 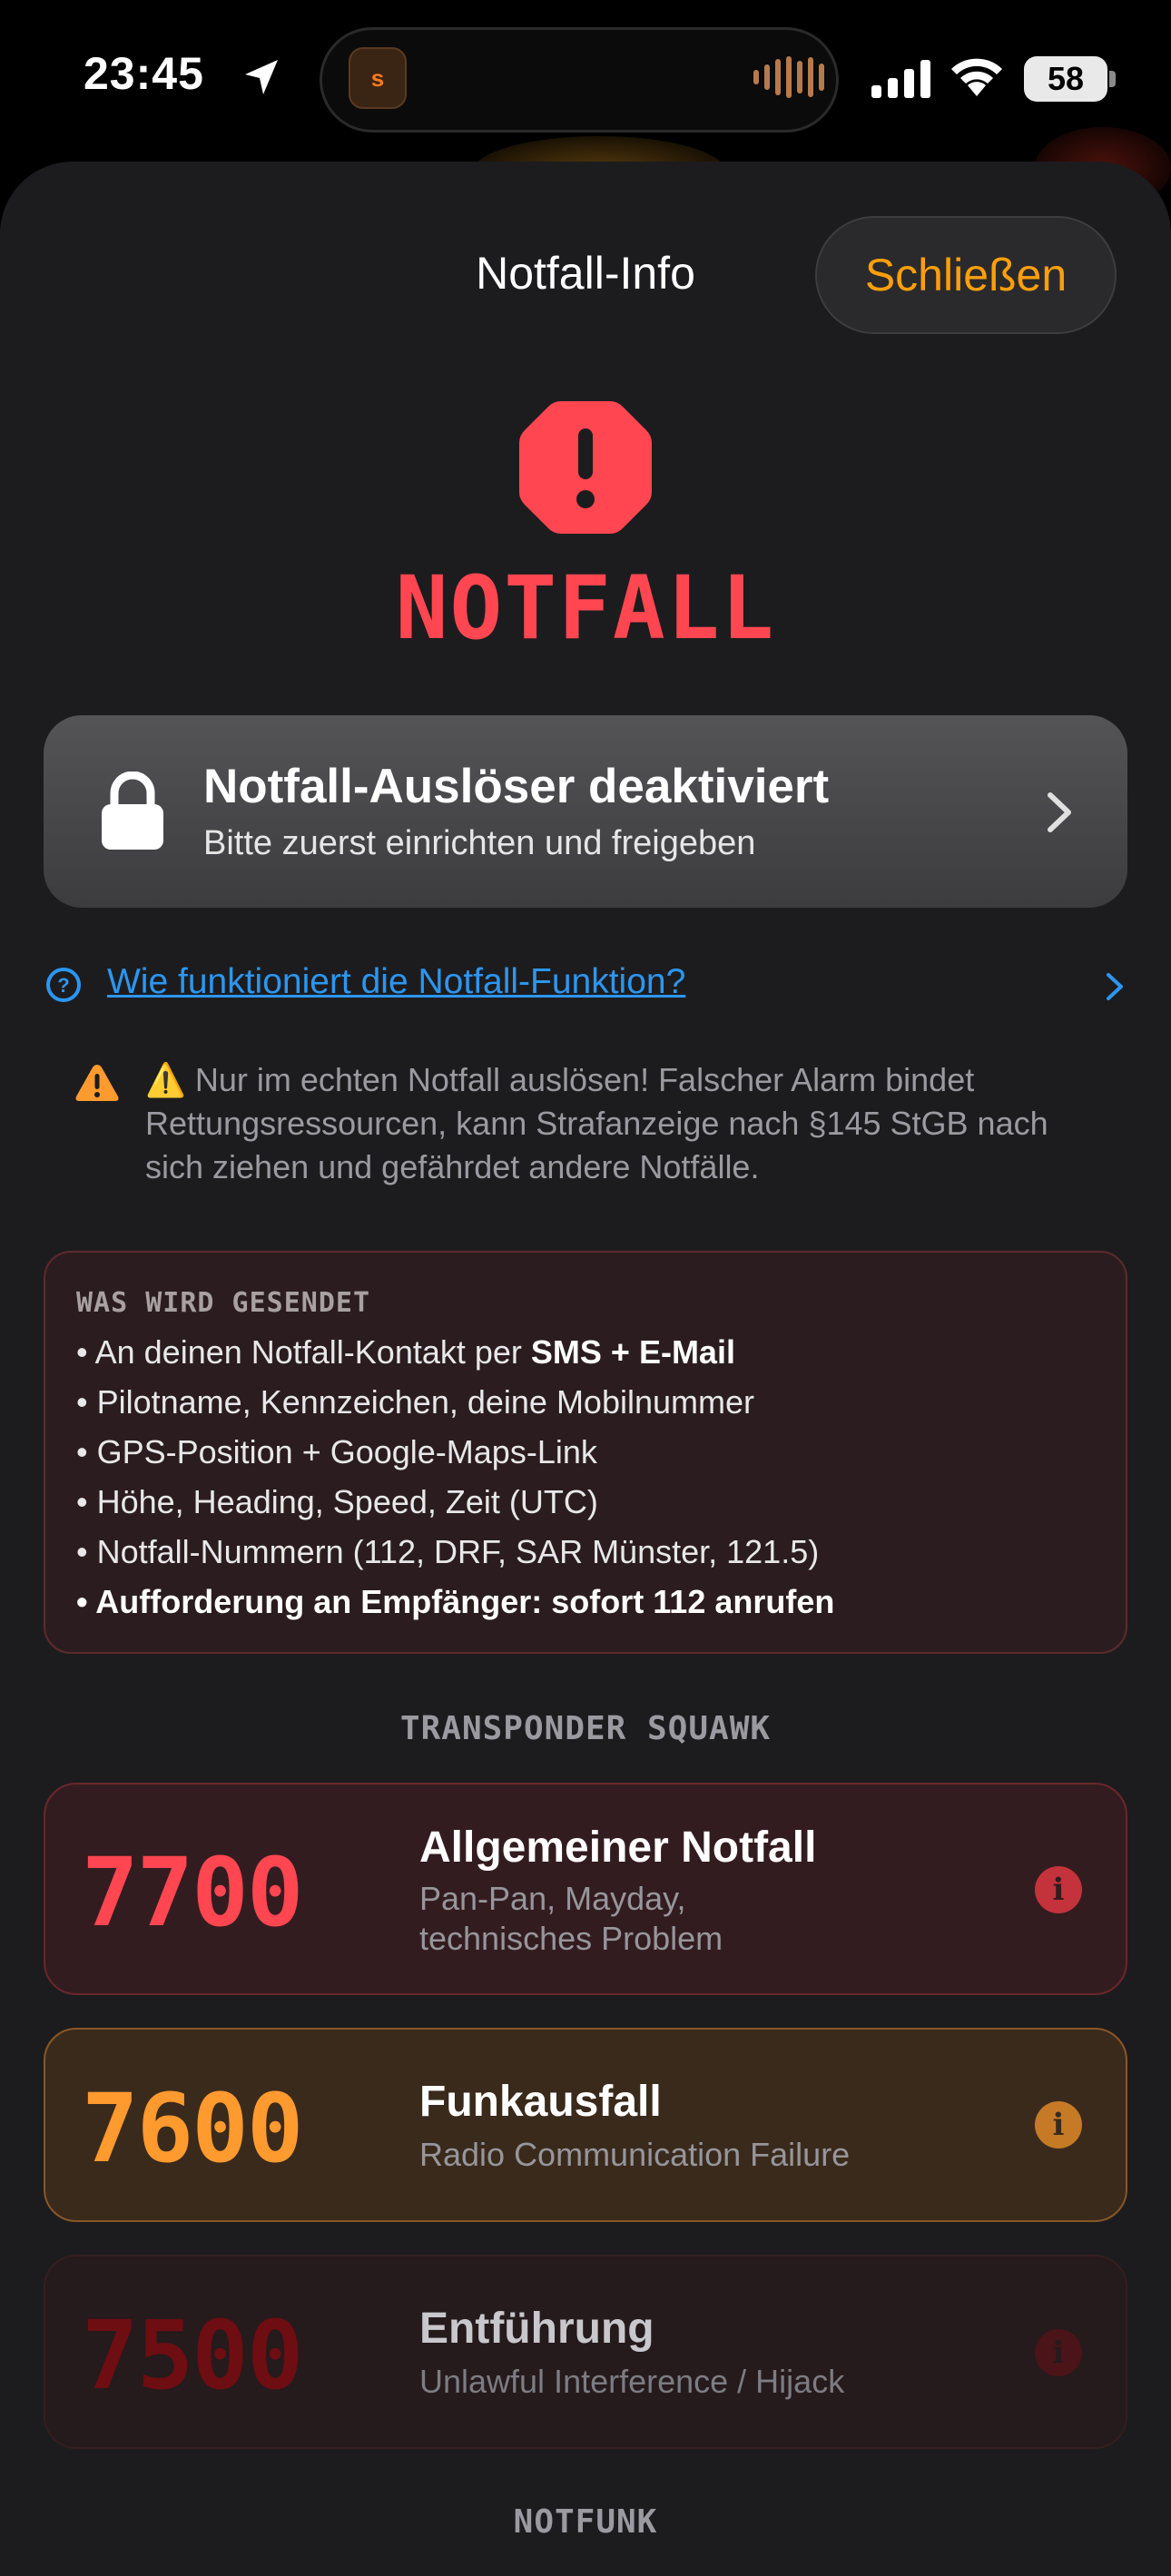 I want to click on send-info-heading: WAS WIRD GESENDET, so click(x=224, y=1303).